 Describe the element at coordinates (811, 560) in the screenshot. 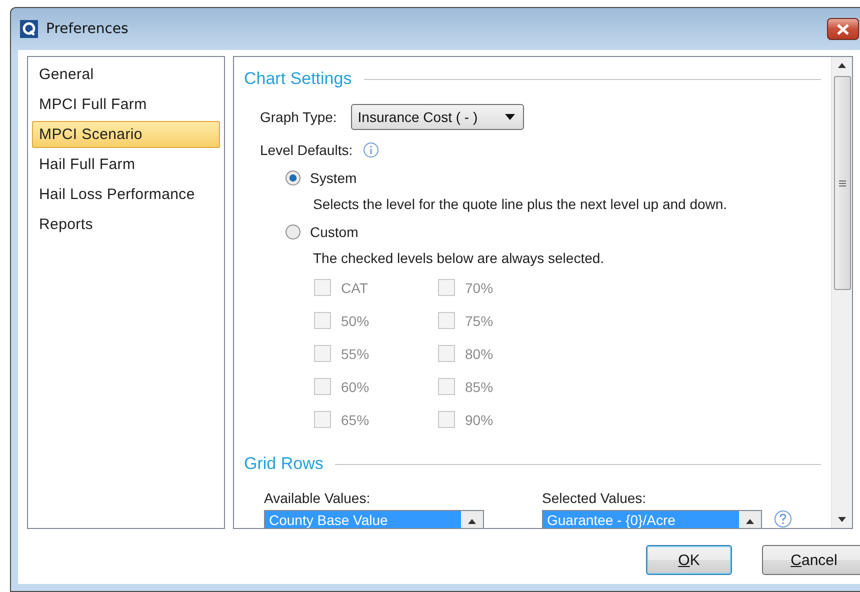

I see `dialog-button: Cancel` at that location.